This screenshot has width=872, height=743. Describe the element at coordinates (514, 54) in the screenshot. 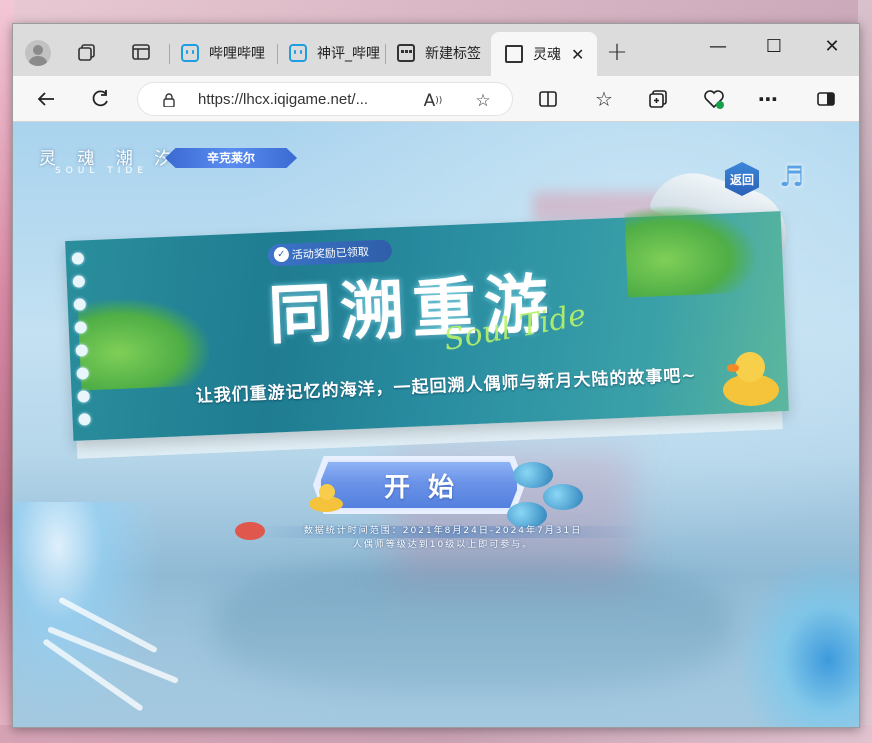

I see `document-icon` at that location.